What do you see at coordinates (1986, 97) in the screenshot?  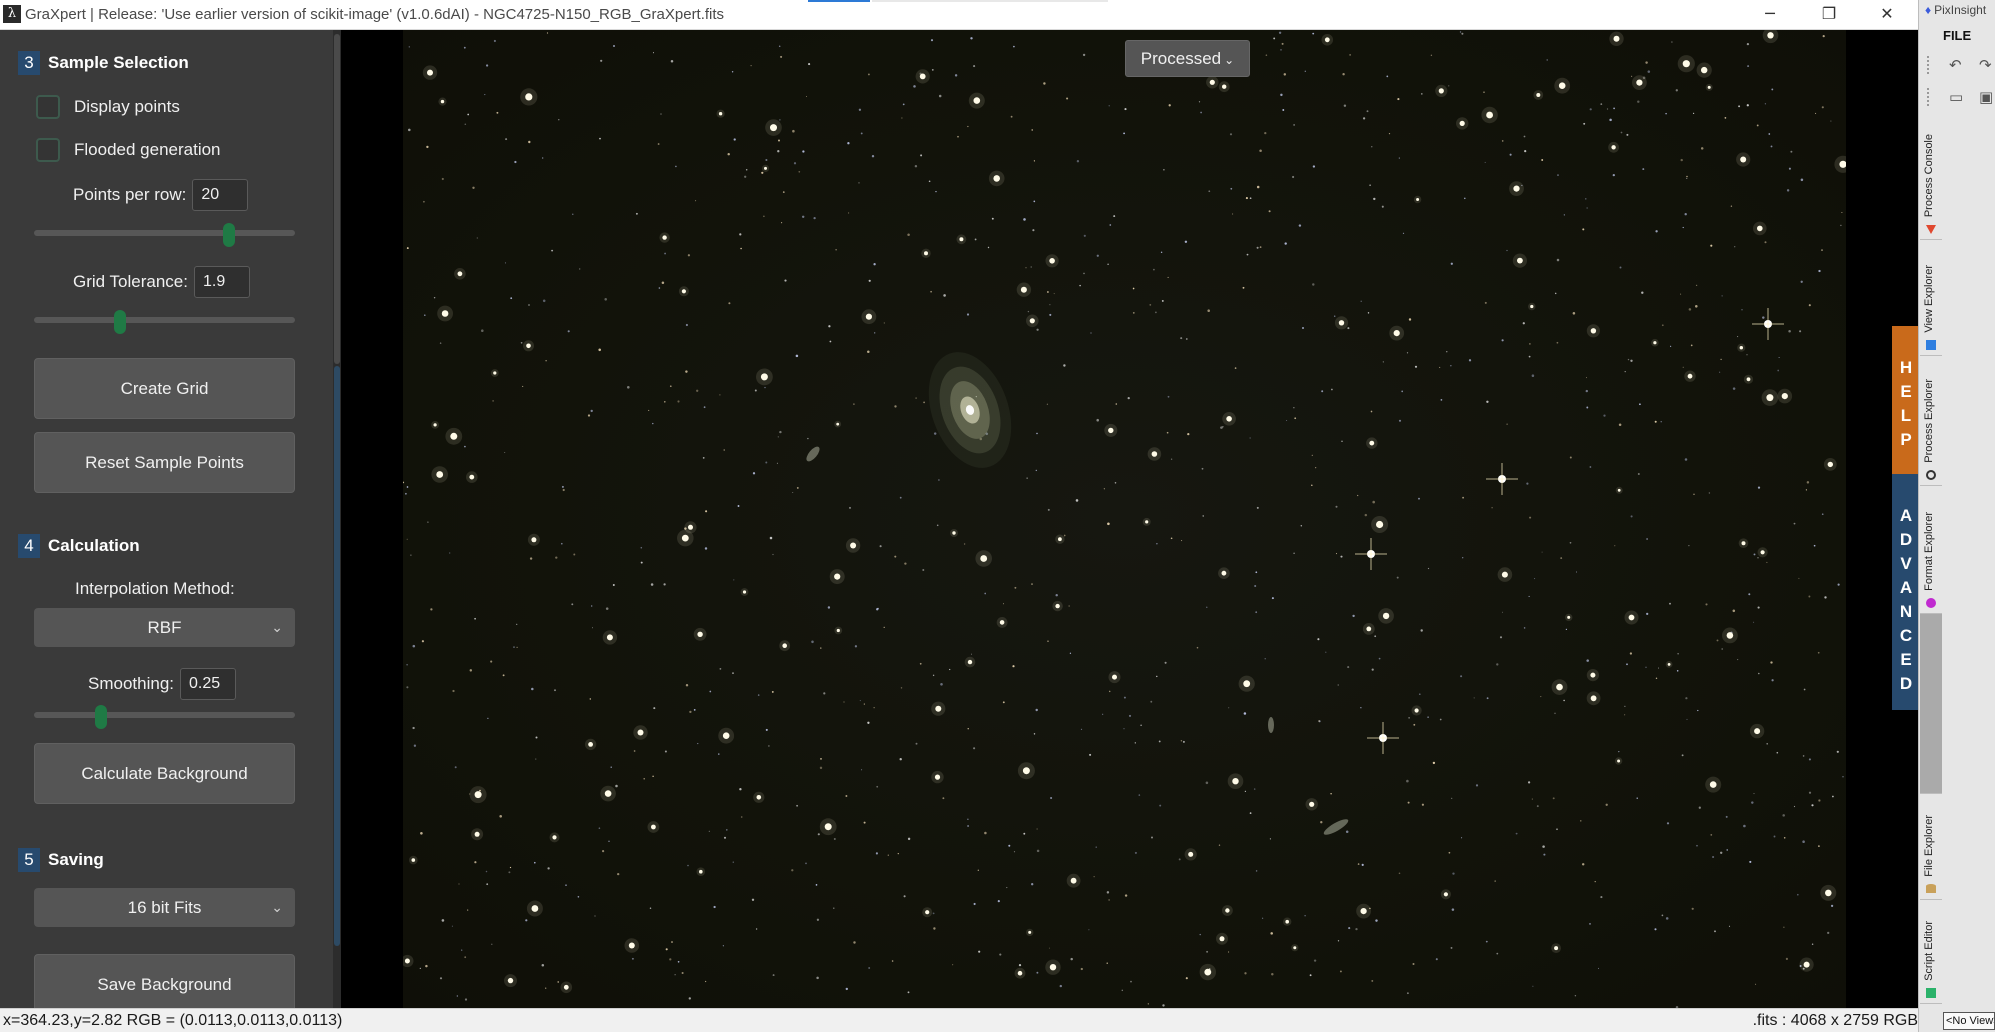 I see `screen-capture-icon: ▣` at bounding box center [1986, 97].